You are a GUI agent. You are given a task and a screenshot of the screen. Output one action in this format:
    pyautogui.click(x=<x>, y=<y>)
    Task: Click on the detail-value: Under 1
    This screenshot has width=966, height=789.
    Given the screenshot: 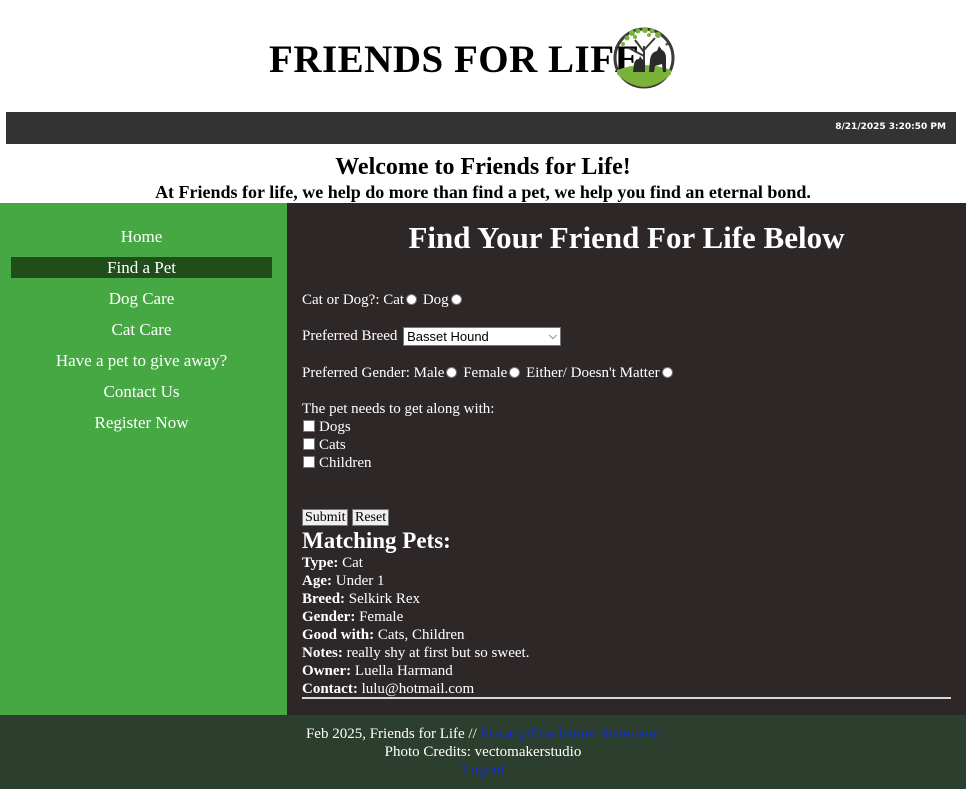 What is the action you would take?
    pyautogui.click(x=360, y=581)
    